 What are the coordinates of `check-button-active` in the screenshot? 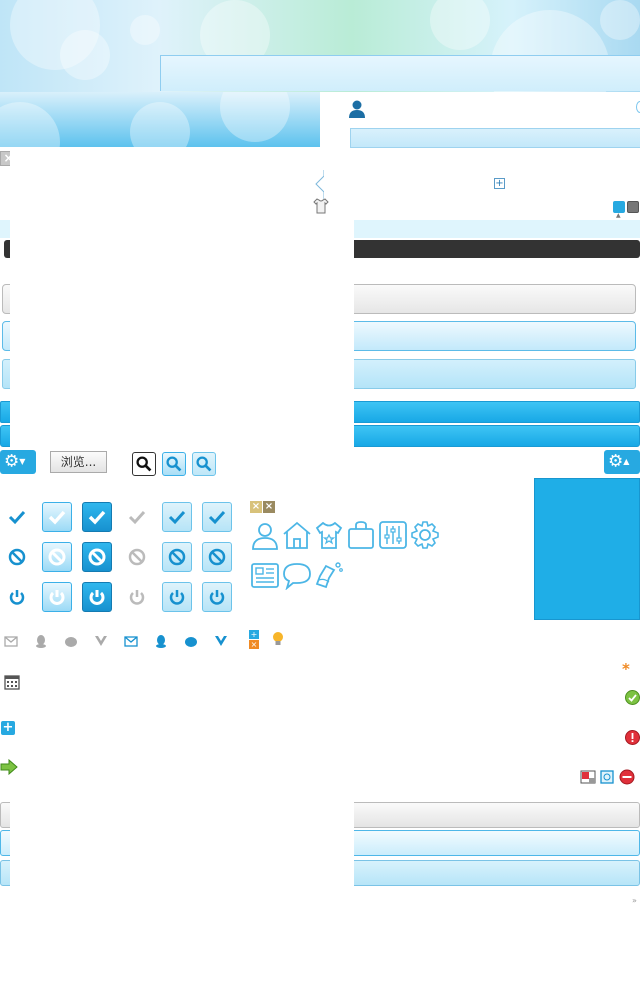 It's located at (97, 517).